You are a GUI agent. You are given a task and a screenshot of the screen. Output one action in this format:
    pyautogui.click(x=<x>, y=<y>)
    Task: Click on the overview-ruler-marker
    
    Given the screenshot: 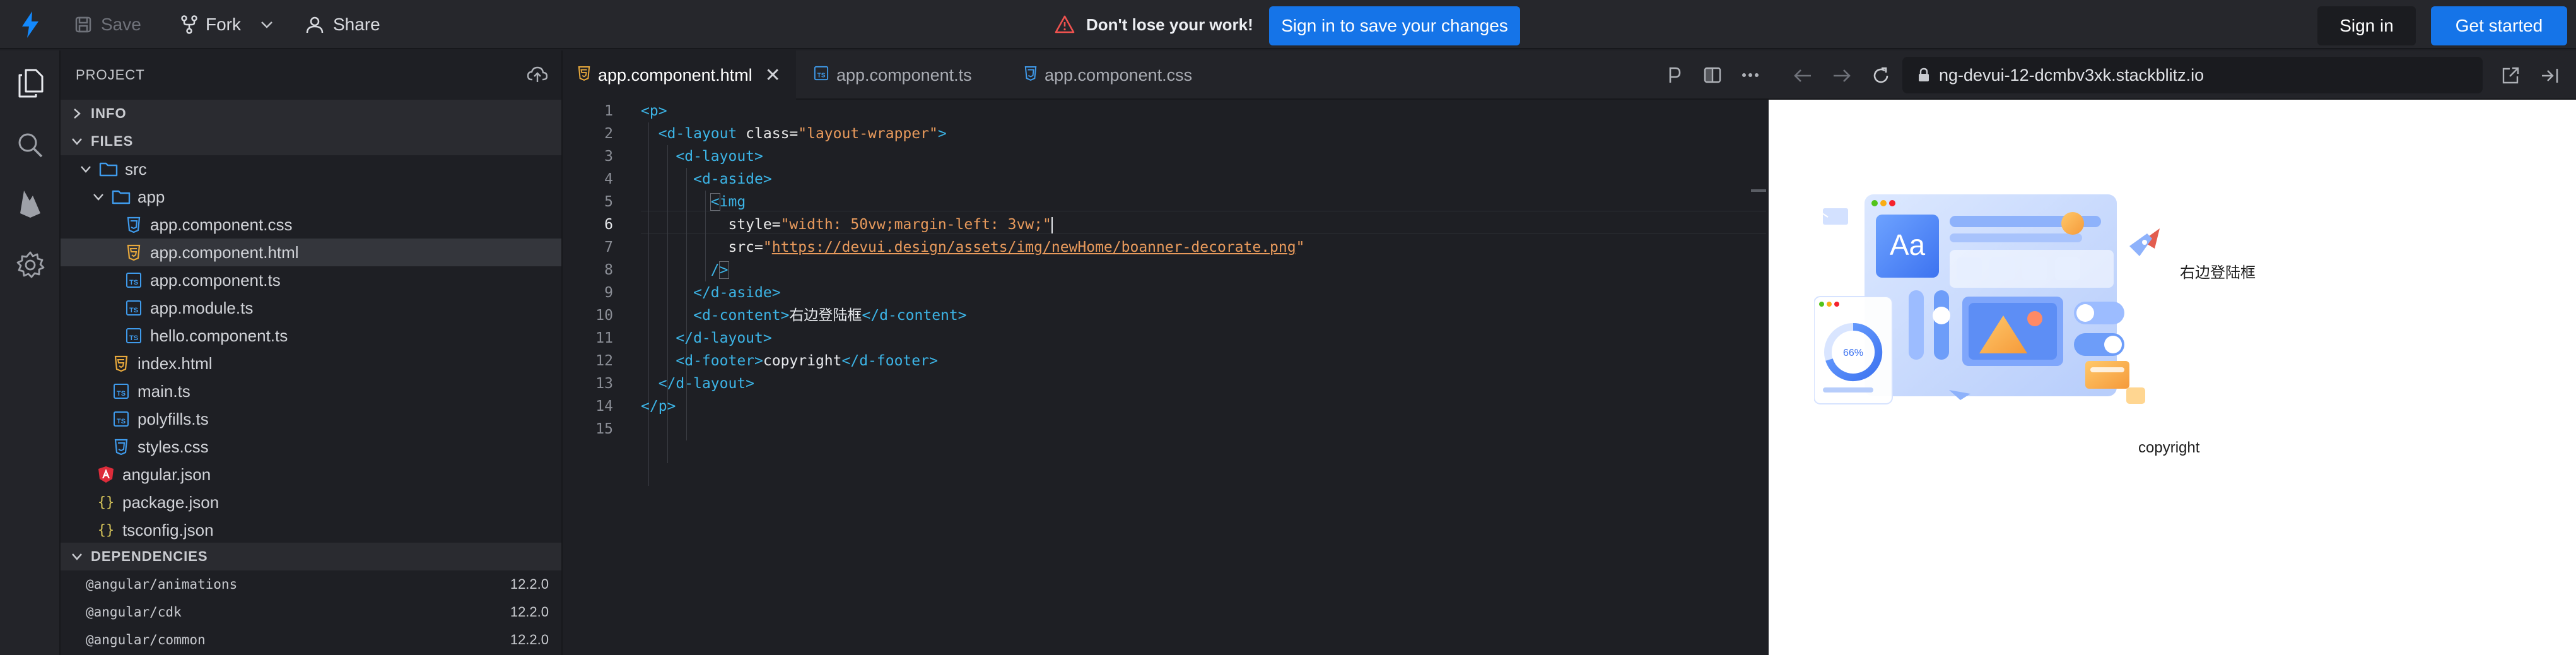 What is the action you would take?
    pyautogui.click(x=1758, y=190)
    